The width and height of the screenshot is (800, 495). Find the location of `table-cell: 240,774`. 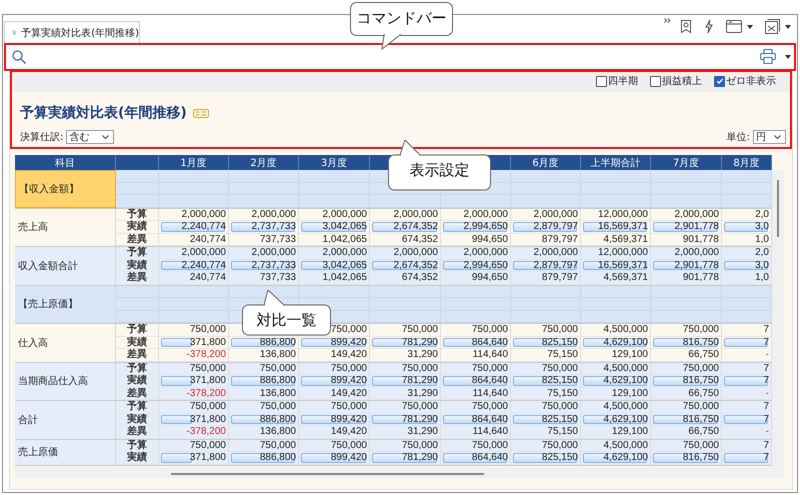

table-cell: 240,774 is located at coordinates (208, 278).